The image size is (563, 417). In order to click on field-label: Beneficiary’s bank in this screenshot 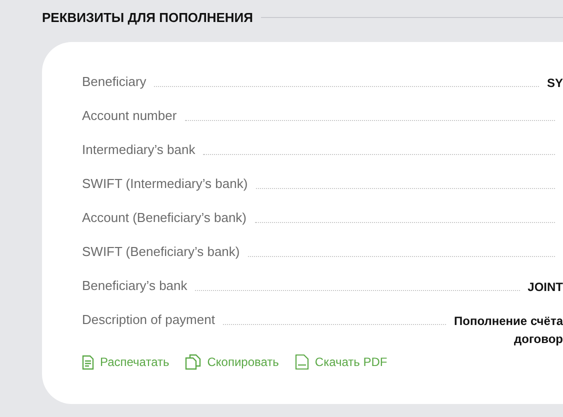, I will do `click(135, 286)`.